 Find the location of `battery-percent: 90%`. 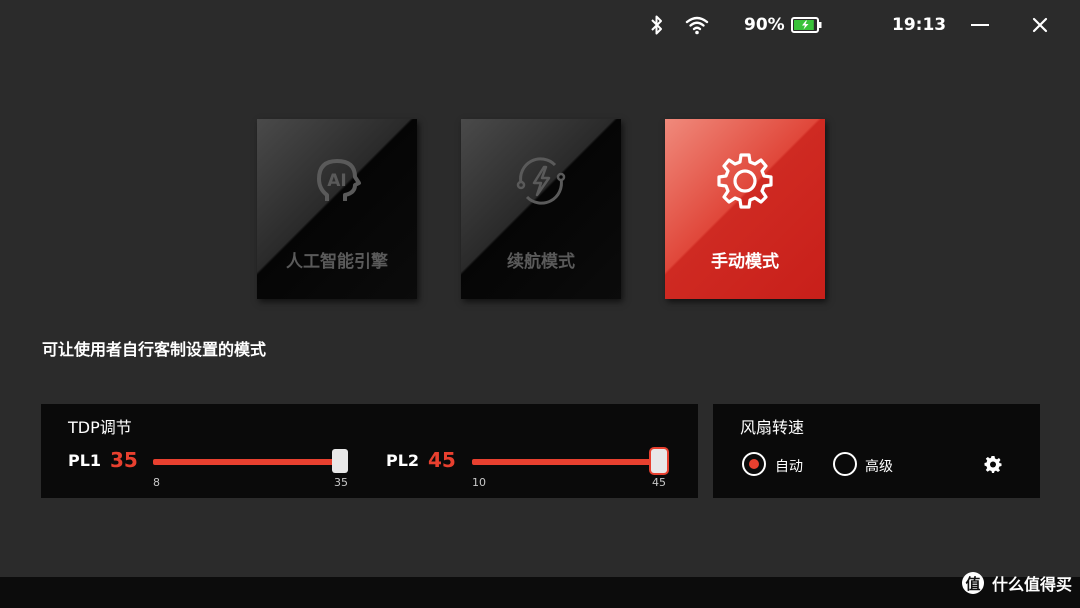

battery-percent: 90% is located at coordinates (764, 25).